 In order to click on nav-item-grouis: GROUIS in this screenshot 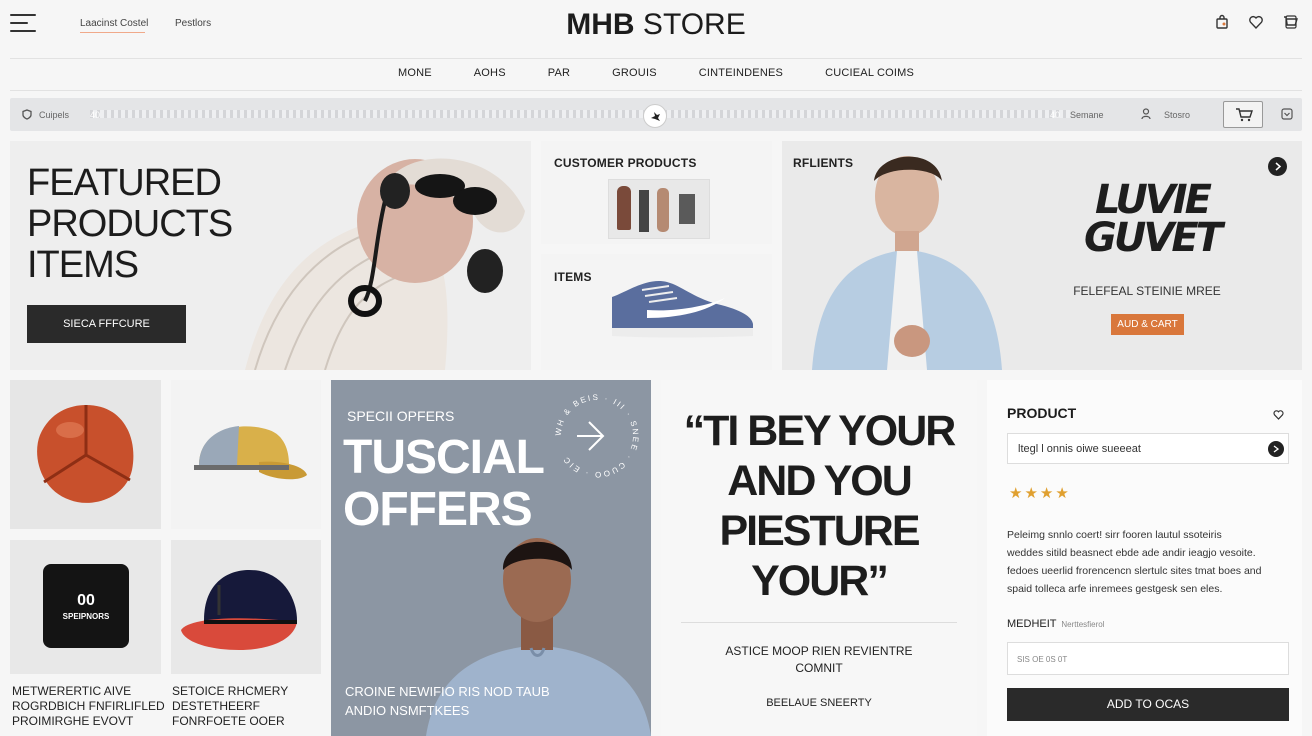, I will do `click(634, 73)`.